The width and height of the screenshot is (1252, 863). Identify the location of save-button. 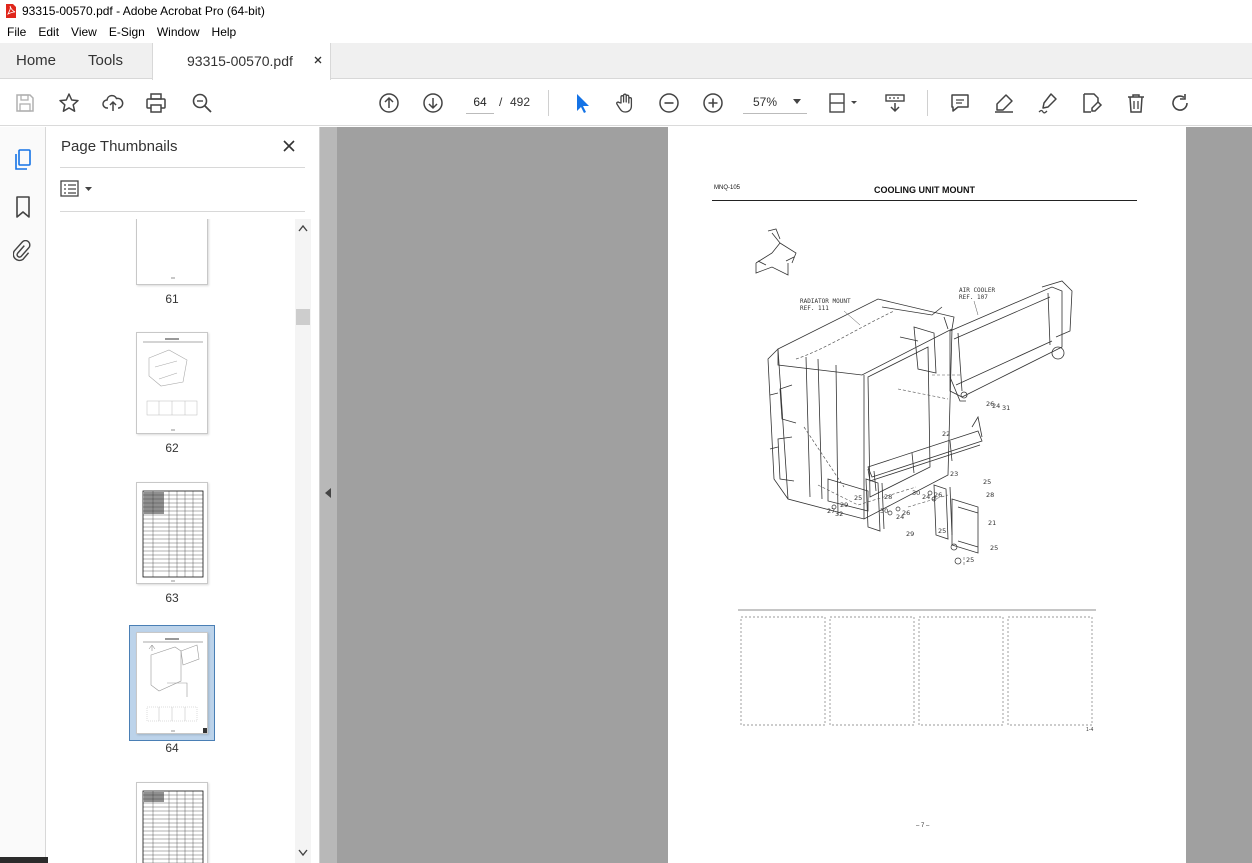
(25, 103).